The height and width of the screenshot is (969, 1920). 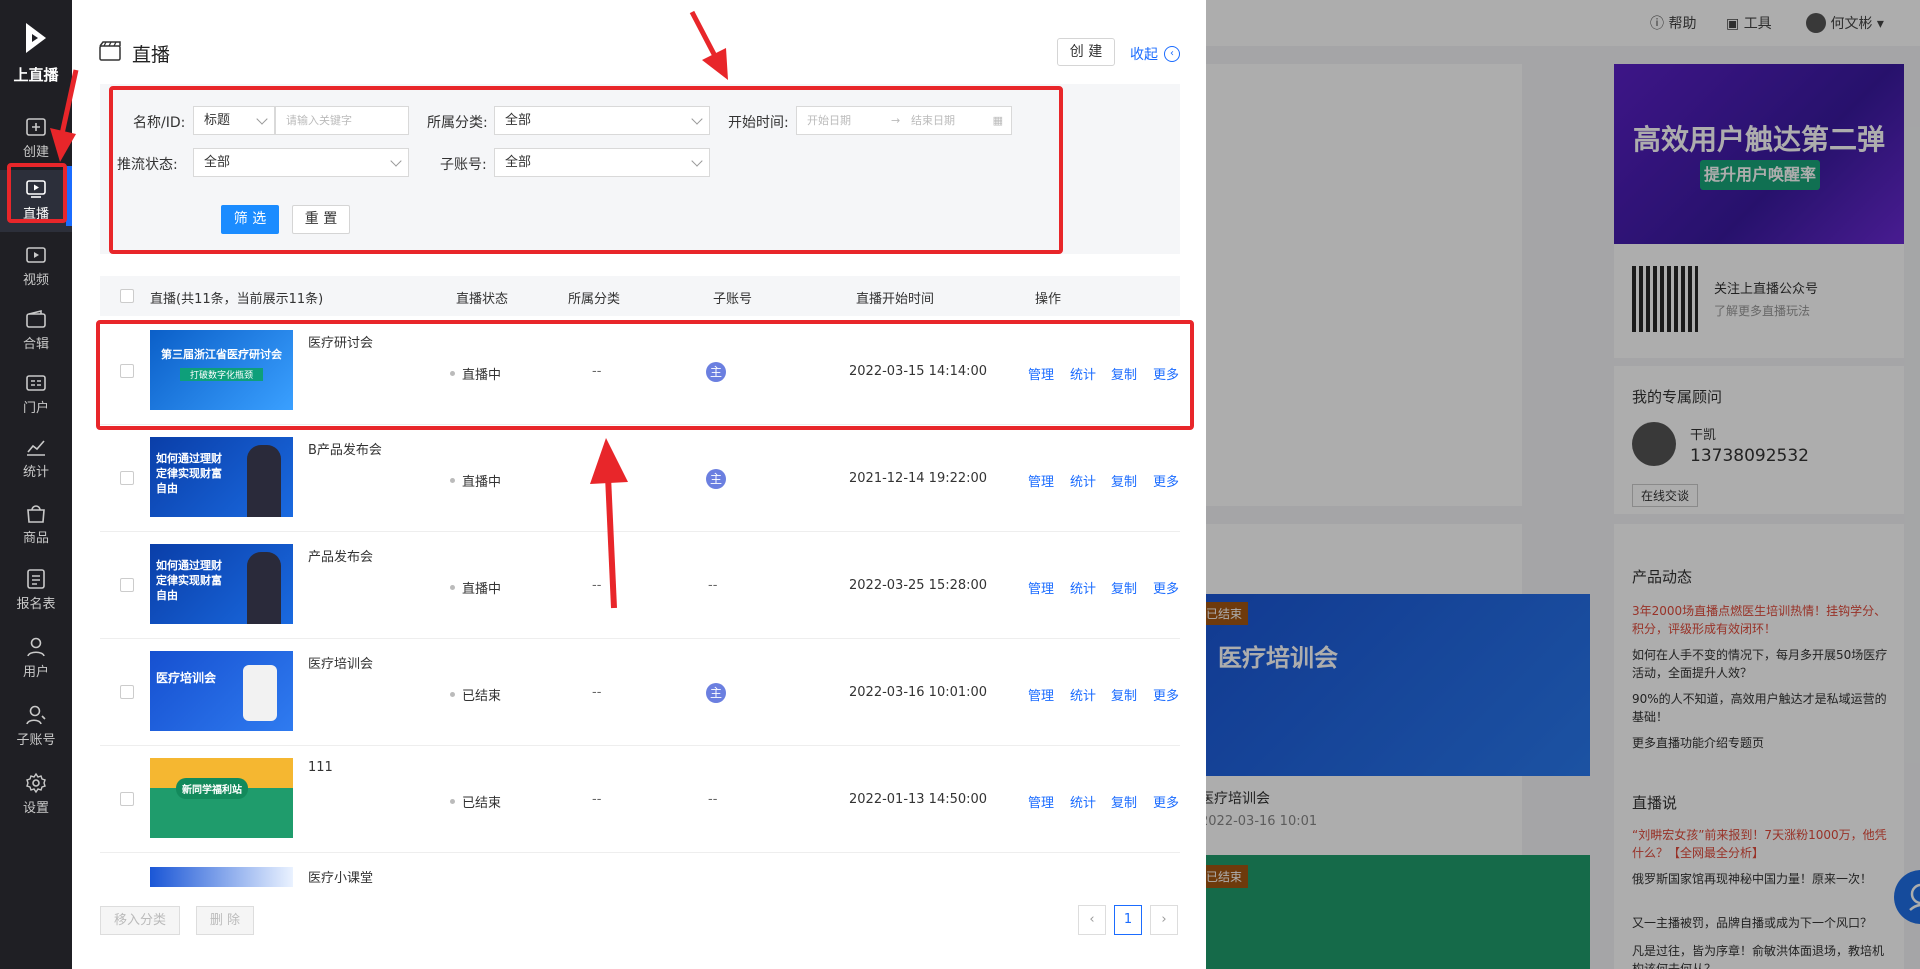 I want to click on chart-line-icon, so click(x=36, y=448).